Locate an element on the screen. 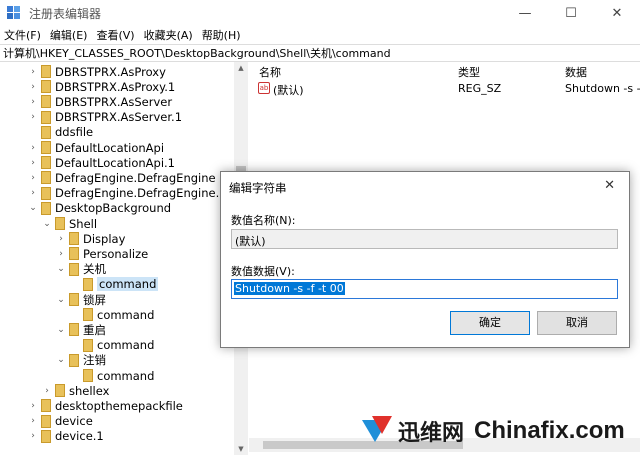 The height and width of the screenshot is (455, 640). value-row: ab (默认) REG_SZ Shutdown -s -t is located at coordinates (444, 88).